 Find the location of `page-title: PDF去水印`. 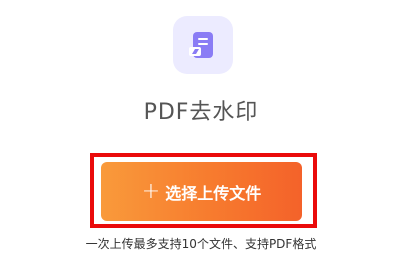

page-title: PDF去水印 is located at coordinates (201, 112).